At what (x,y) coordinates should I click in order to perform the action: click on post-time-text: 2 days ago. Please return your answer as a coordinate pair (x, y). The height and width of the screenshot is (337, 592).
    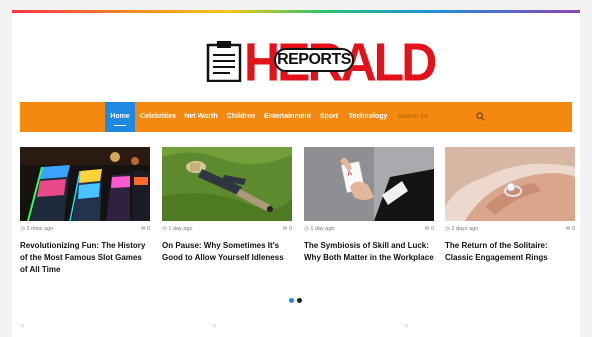
    Looking at the image, I should click on (465, 229).